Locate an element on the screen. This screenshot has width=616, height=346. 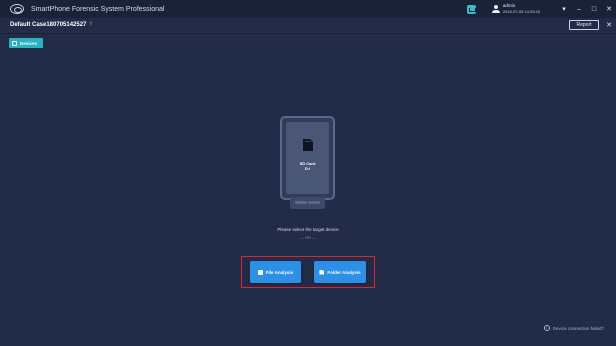
minimize-button: – is located at coordinates (579, 9).